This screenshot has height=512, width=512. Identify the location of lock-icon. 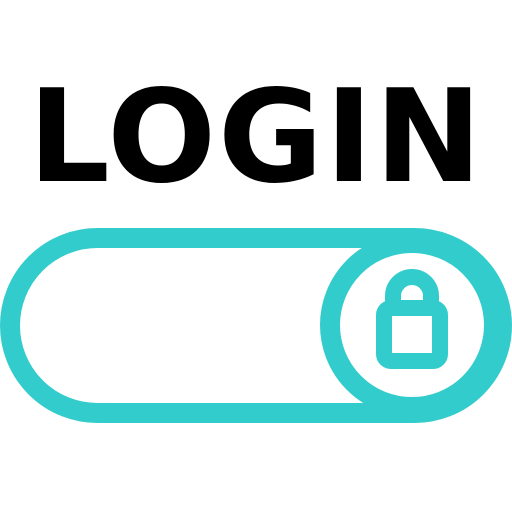
(412, 319).